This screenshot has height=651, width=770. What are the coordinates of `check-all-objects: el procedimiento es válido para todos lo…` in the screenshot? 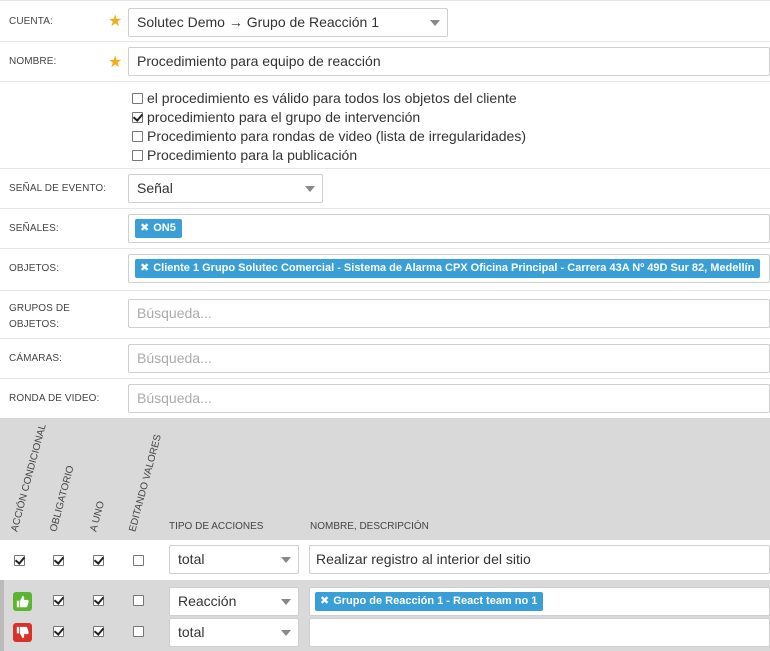 It's located at (324, 98).